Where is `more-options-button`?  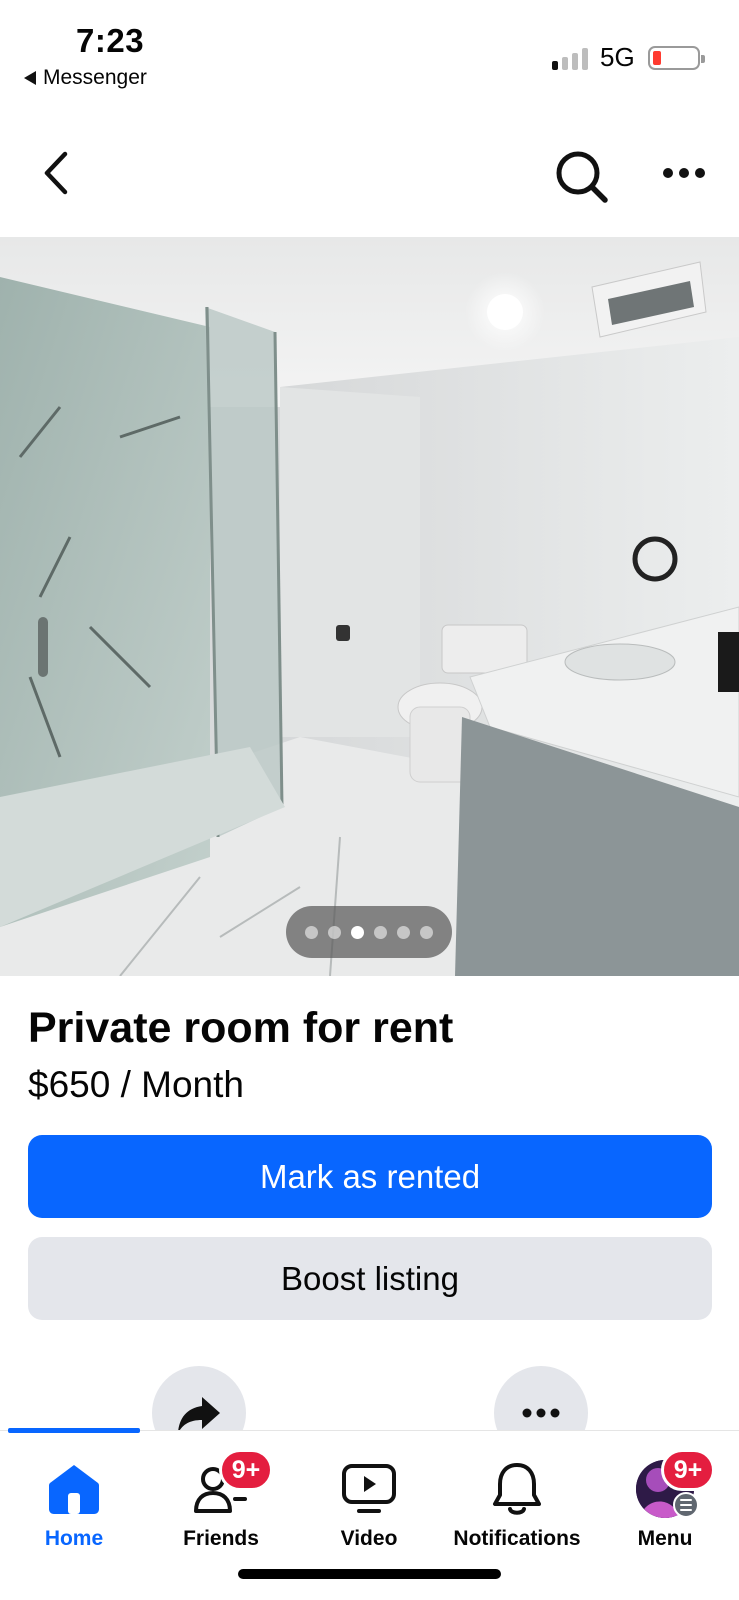
more-options-button is located at coordinates (684, 173).